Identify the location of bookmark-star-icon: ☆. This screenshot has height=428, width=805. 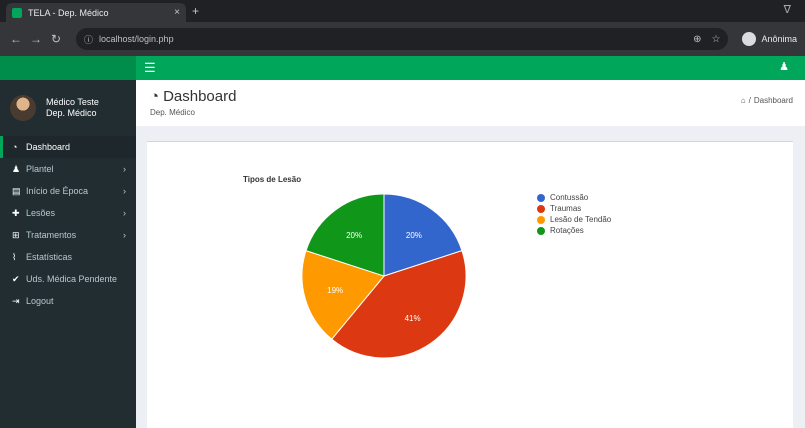
(716, 39).